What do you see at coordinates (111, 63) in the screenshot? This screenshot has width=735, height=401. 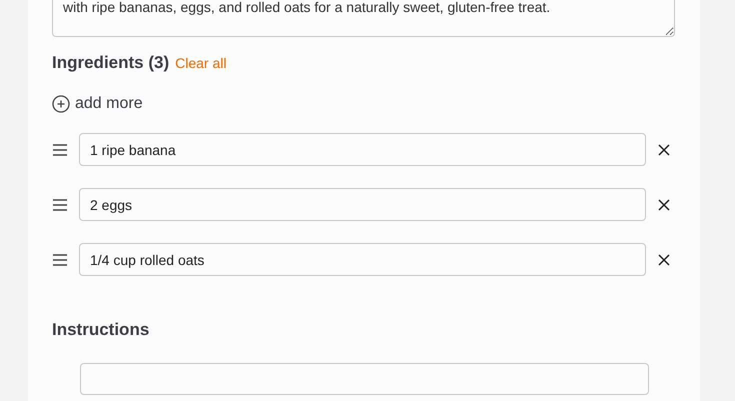 I see `ingredients-heading: Ingredients (3)` at bounding box center [111, 63].